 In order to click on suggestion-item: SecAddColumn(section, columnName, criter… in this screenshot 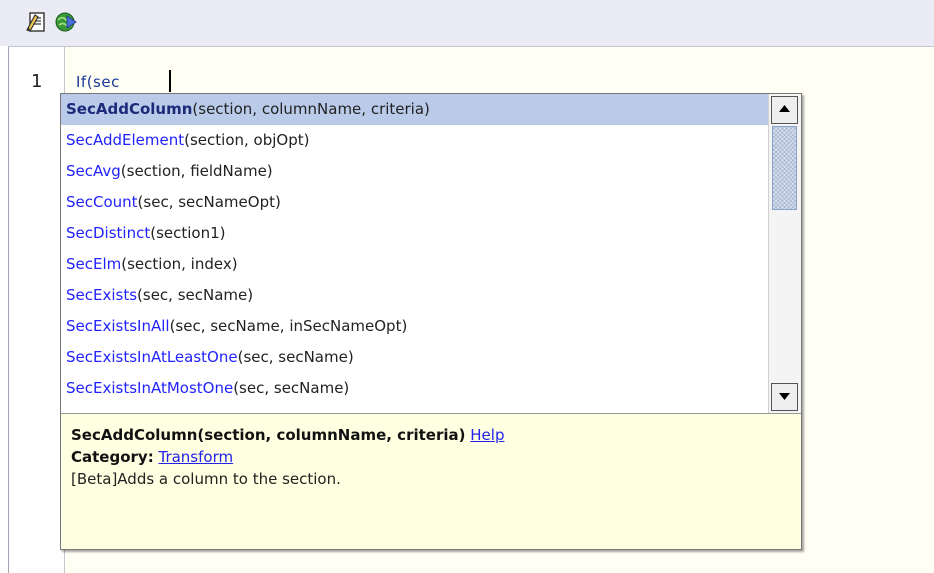, I will do `click(414, 109)`.